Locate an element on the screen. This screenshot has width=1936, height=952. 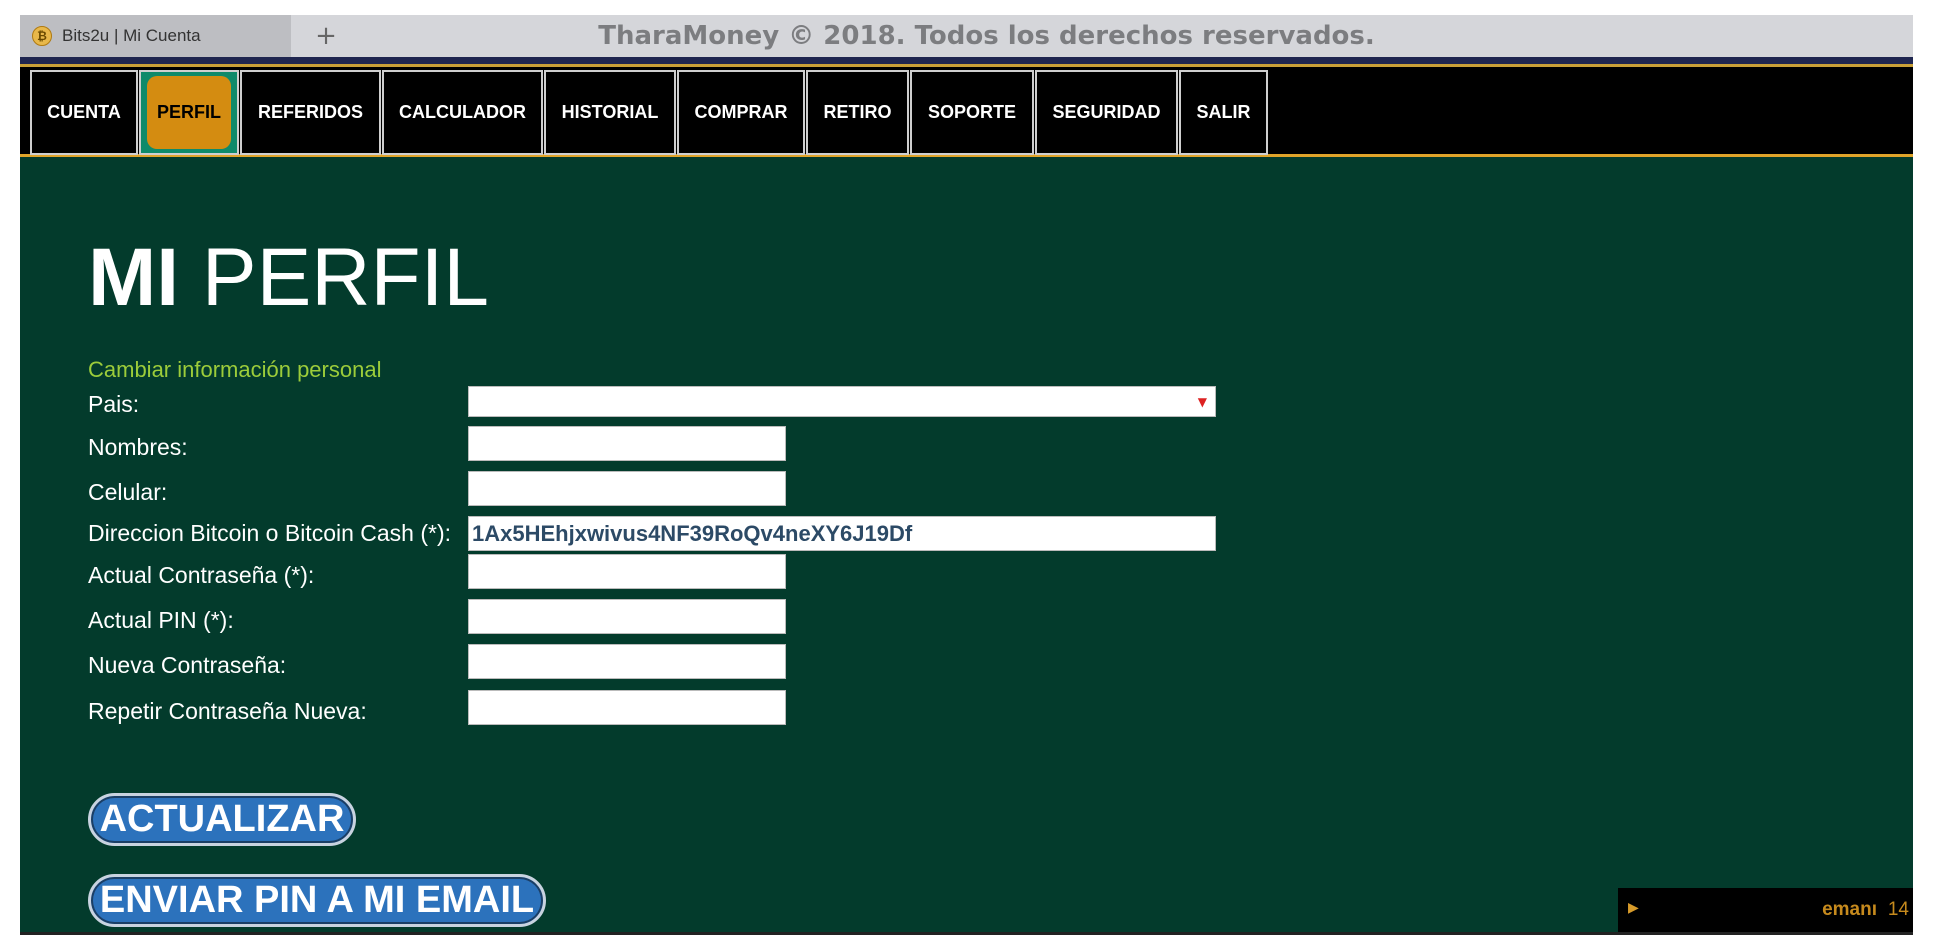
caret-right-icon: ▶ is located at coordinates (1633, 908).